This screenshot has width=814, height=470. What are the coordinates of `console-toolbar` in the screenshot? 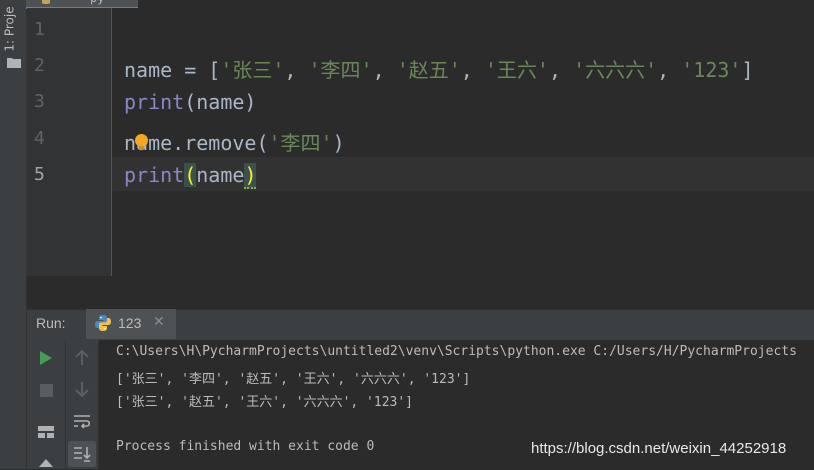 It's located at (82, 404).